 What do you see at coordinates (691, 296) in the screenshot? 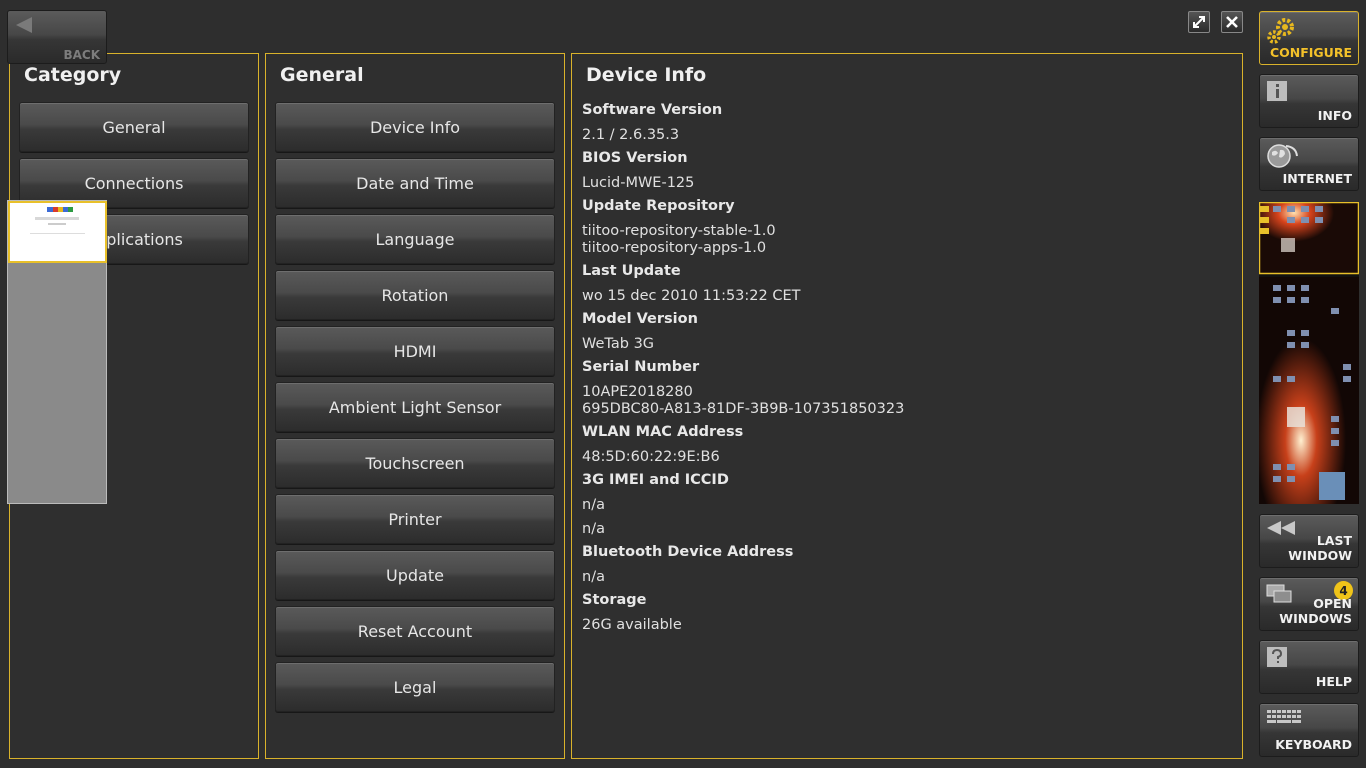
I see `last-update-value: wo 15 dec 2010 11:53:22 CET` at bounding box center [691, 296].